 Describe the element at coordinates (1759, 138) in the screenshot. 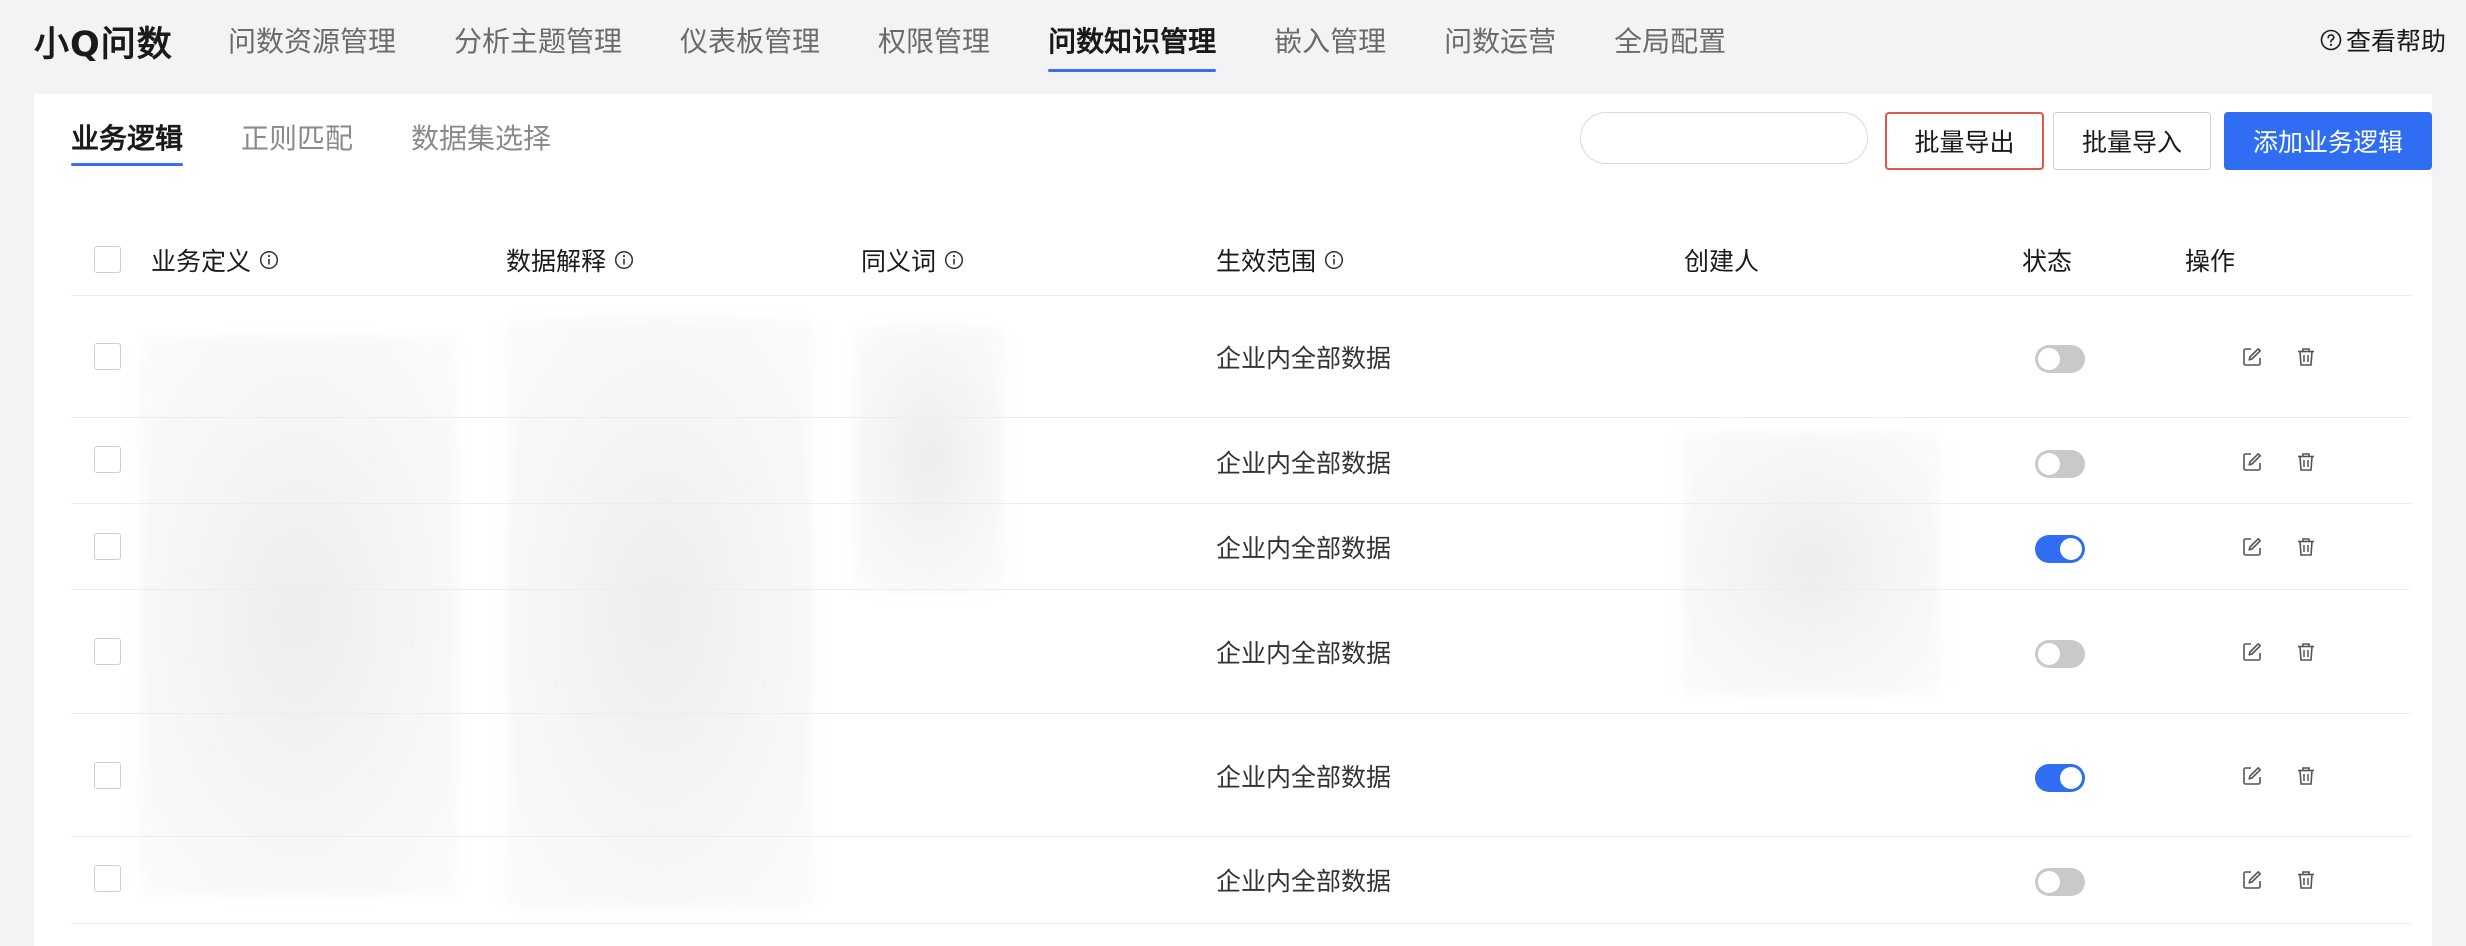

I see `search-input` at that location.